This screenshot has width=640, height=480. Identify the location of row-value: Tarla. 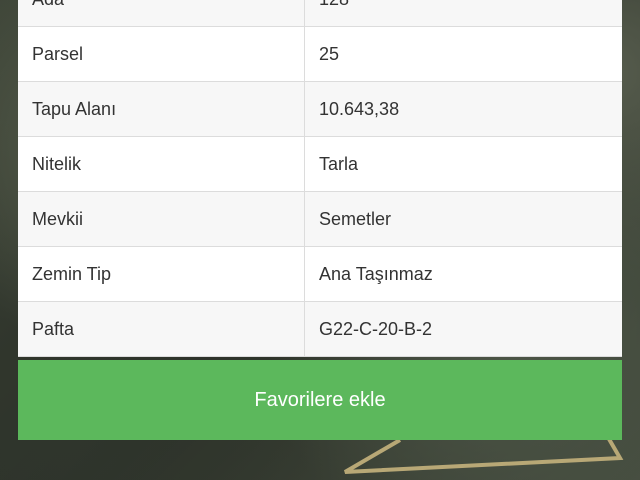
(339, 163).